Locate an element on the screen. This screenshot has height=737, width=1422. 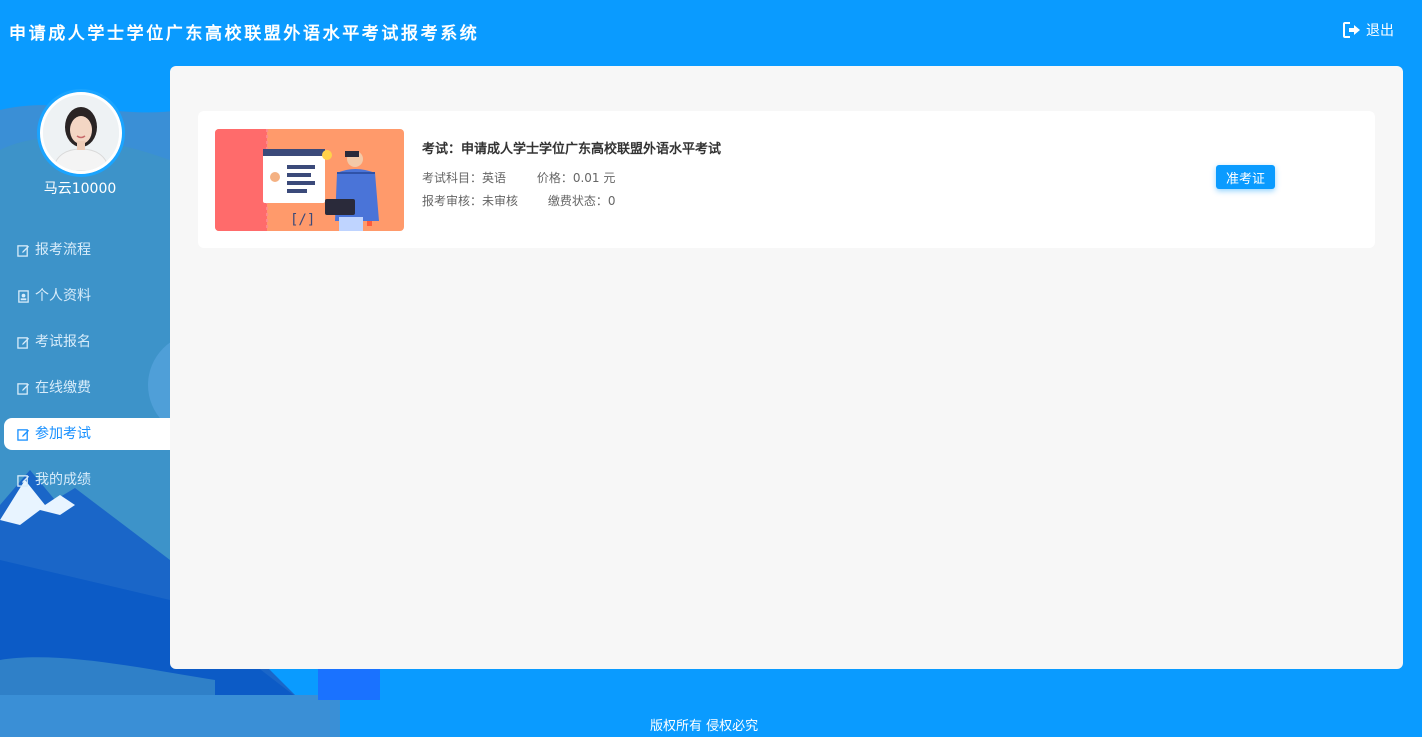
sidebar-item-online-payment: 在线缴费 is located at coordinates (87, 388).